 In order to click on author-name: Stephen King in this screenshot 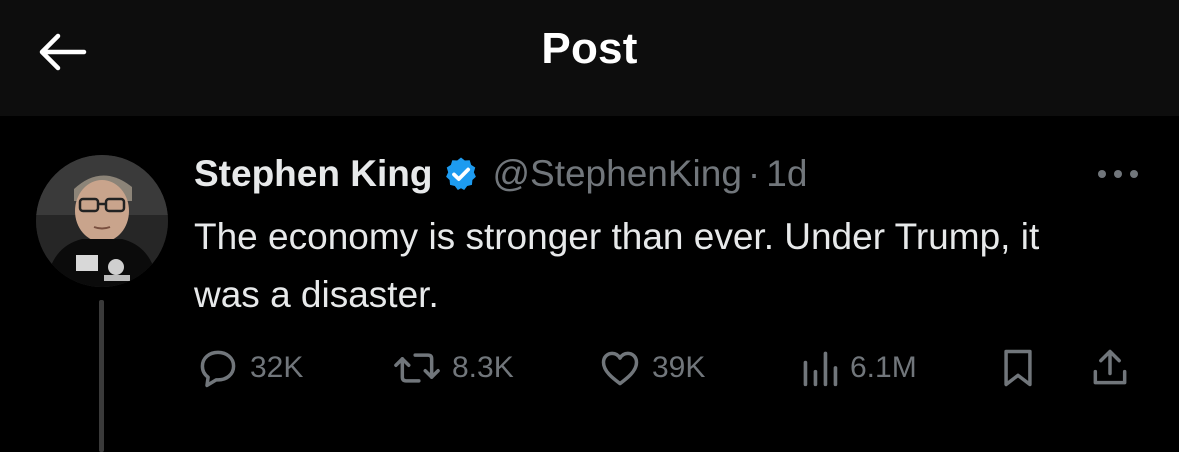, I will do `click(313, 174)`.